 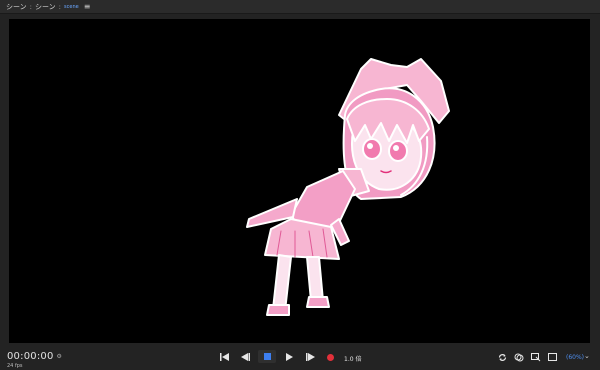 I want to click on viewer-titlebar: シーン : シーン : scene ≡, so click(x=300, y=7).